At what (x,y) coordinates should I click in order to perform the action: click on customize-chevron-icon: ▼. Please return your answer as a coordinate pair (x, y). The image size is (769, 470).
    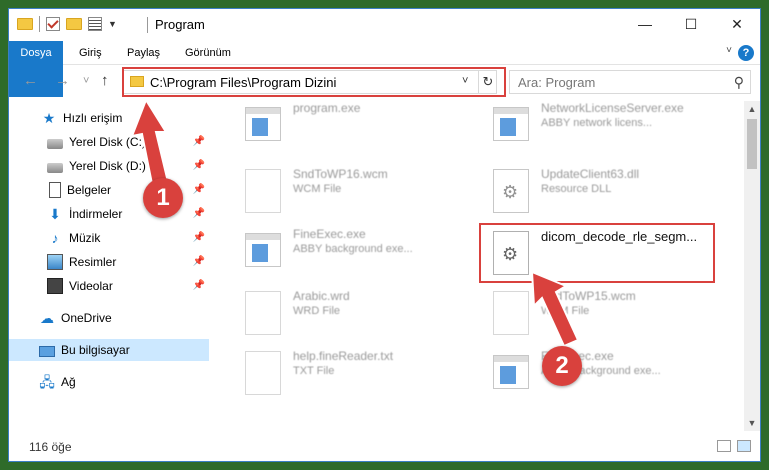
    Looking at the image, I should click on (112, 24).